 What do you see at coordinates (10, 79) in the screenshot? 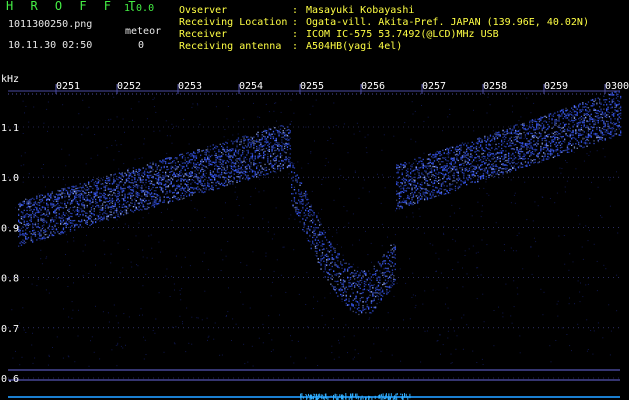
I see `frequency-unit-label: kHz` at bounding box center [10, 79].